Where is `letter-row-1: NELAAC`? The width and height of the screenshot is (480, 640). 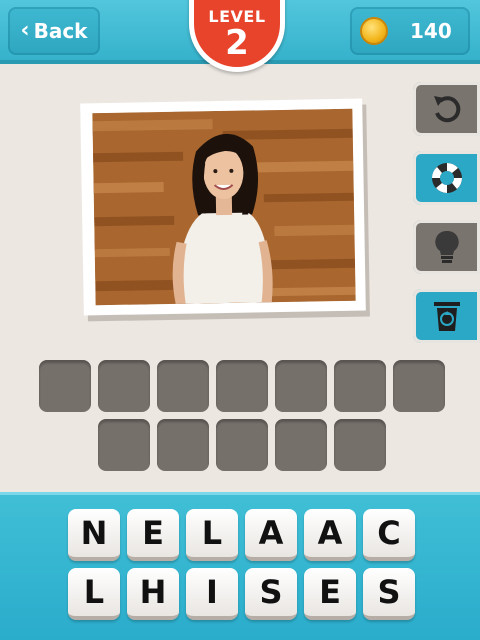 letter-row-1: NELAAC is located at coordinates (241, 535).